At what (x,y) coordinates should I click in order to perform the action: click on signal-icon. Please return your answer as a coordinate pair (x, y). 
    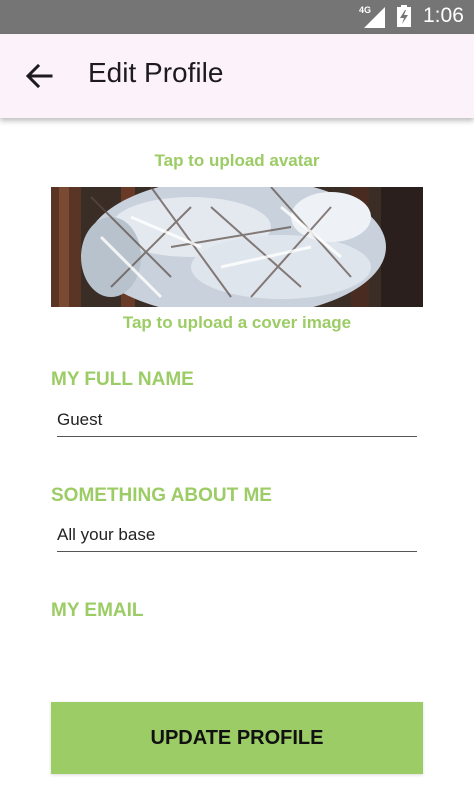
    Looking at the image, I should click on (374, 17).